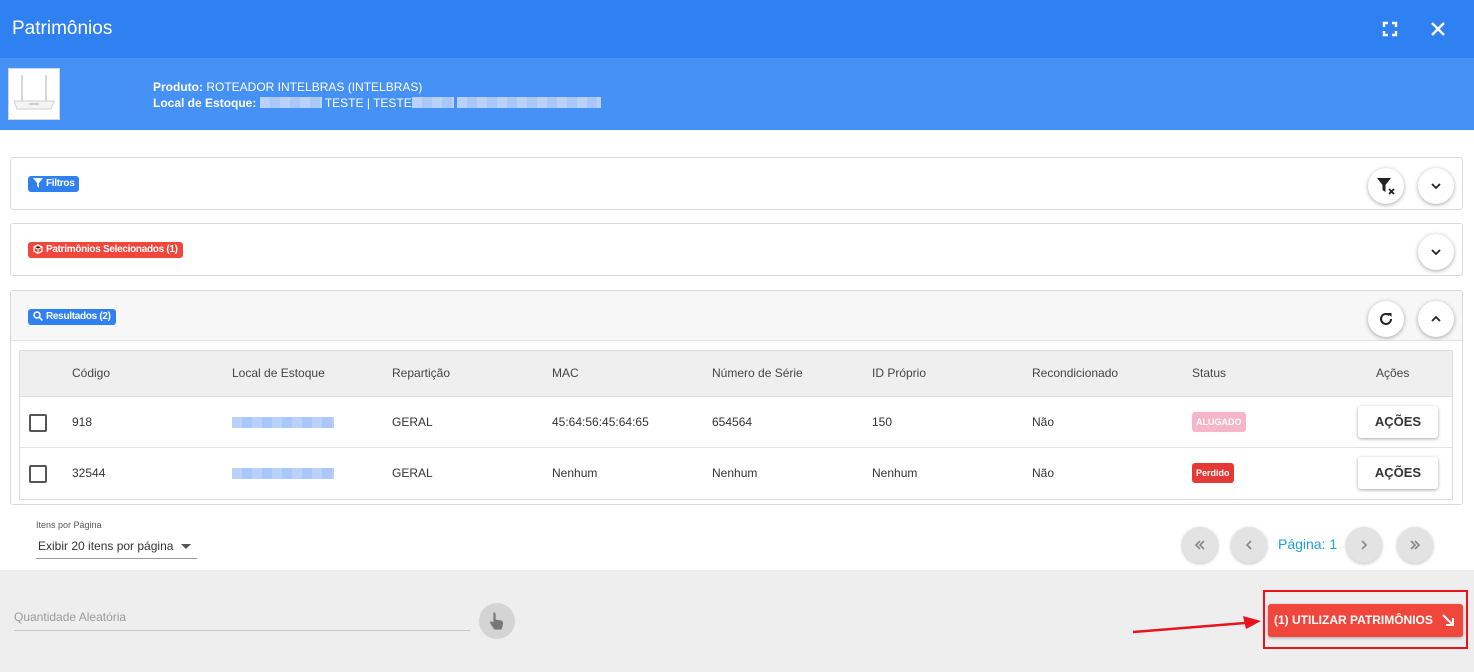 The height and width of the screenshot is (672, 1474). I want to click on filters-expand-button, so click(1436, 186).